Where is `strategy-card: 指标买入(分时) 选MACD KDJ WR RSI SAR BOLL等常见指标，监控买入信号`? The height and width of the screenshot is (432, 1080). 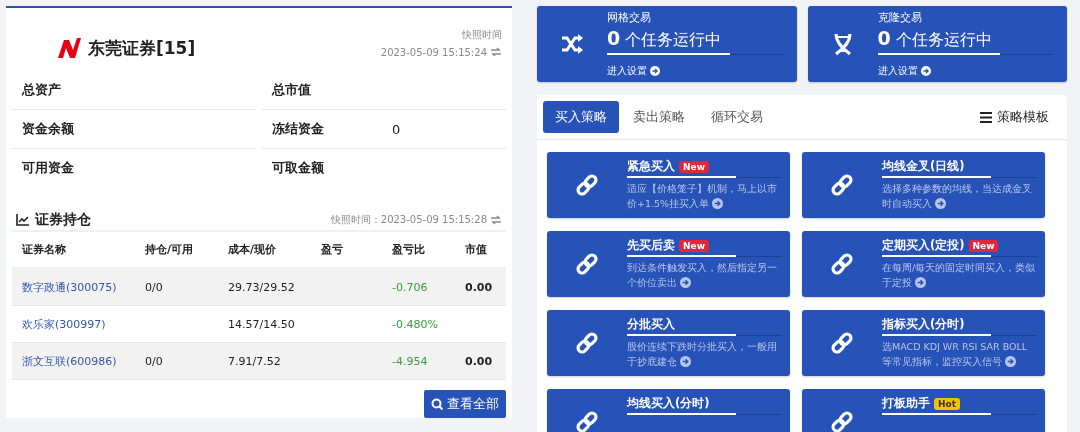
strategy-card: 指标买入(分时) 选MACD KDJ WR RSI SAR BOLL等常见指标，监控买入信号 is located at coordinates (923, 343).